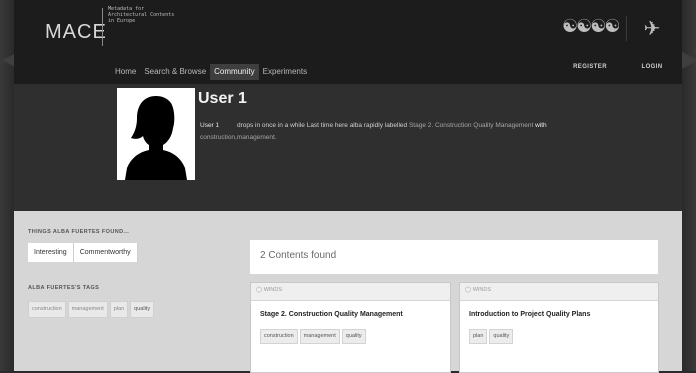  What do you see at coordinates (529, 314) in the screenshot?
I see `card-title: Introduction to Project Quality Plans` at bounding box center [529, 314].